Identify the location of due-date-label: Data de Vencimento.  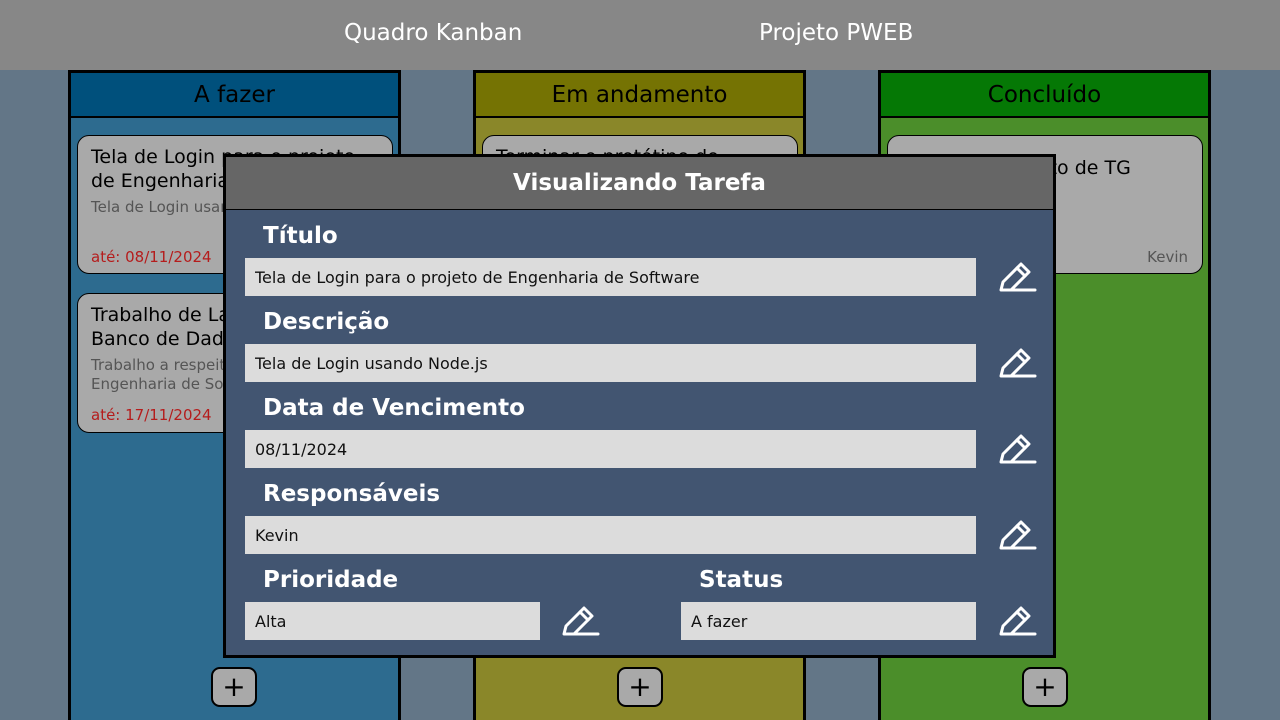
(394, 408).